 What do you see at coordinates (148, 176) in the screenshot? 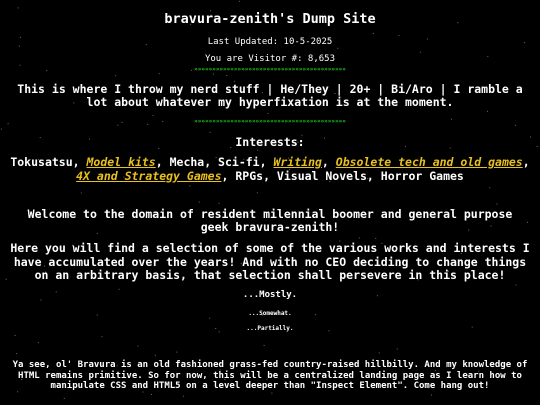
I see `link-4x-strategy: 4X and Strategy Games` at bounding box center [148, 176].